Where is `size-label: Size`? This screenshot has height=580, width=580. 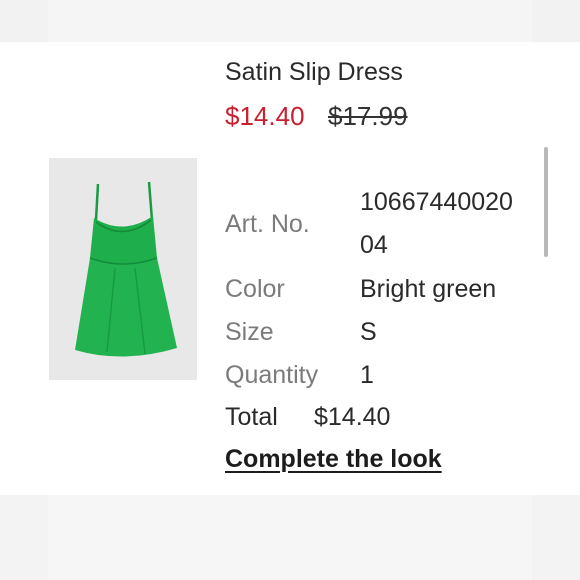
size-label: Size is located at coordinates (249, 332).